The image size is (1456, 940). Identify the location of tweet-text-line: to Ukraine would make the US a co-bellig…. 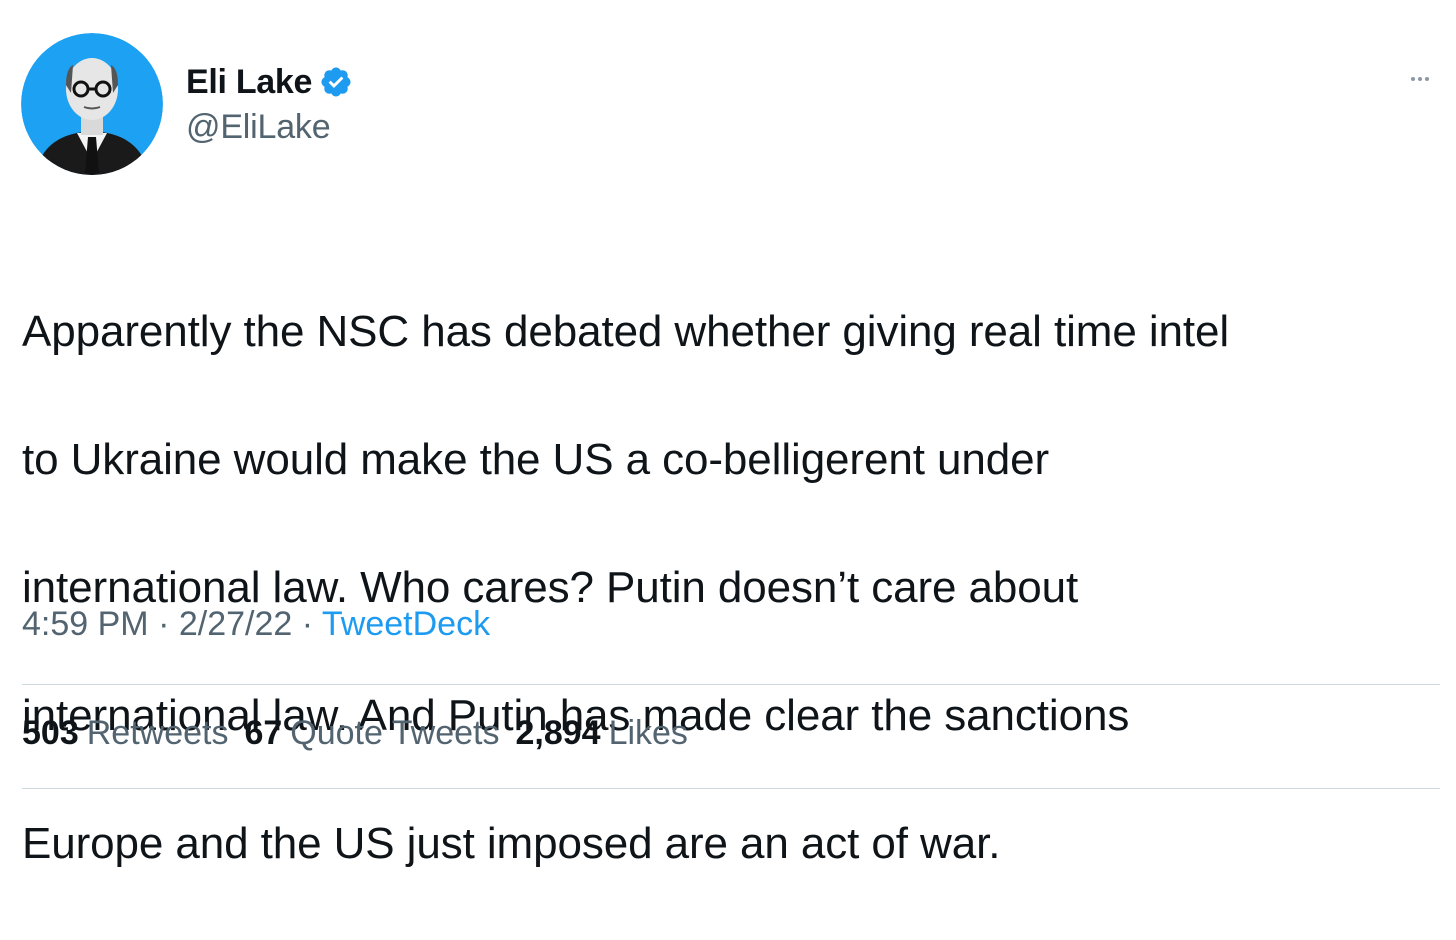
(536, 459).